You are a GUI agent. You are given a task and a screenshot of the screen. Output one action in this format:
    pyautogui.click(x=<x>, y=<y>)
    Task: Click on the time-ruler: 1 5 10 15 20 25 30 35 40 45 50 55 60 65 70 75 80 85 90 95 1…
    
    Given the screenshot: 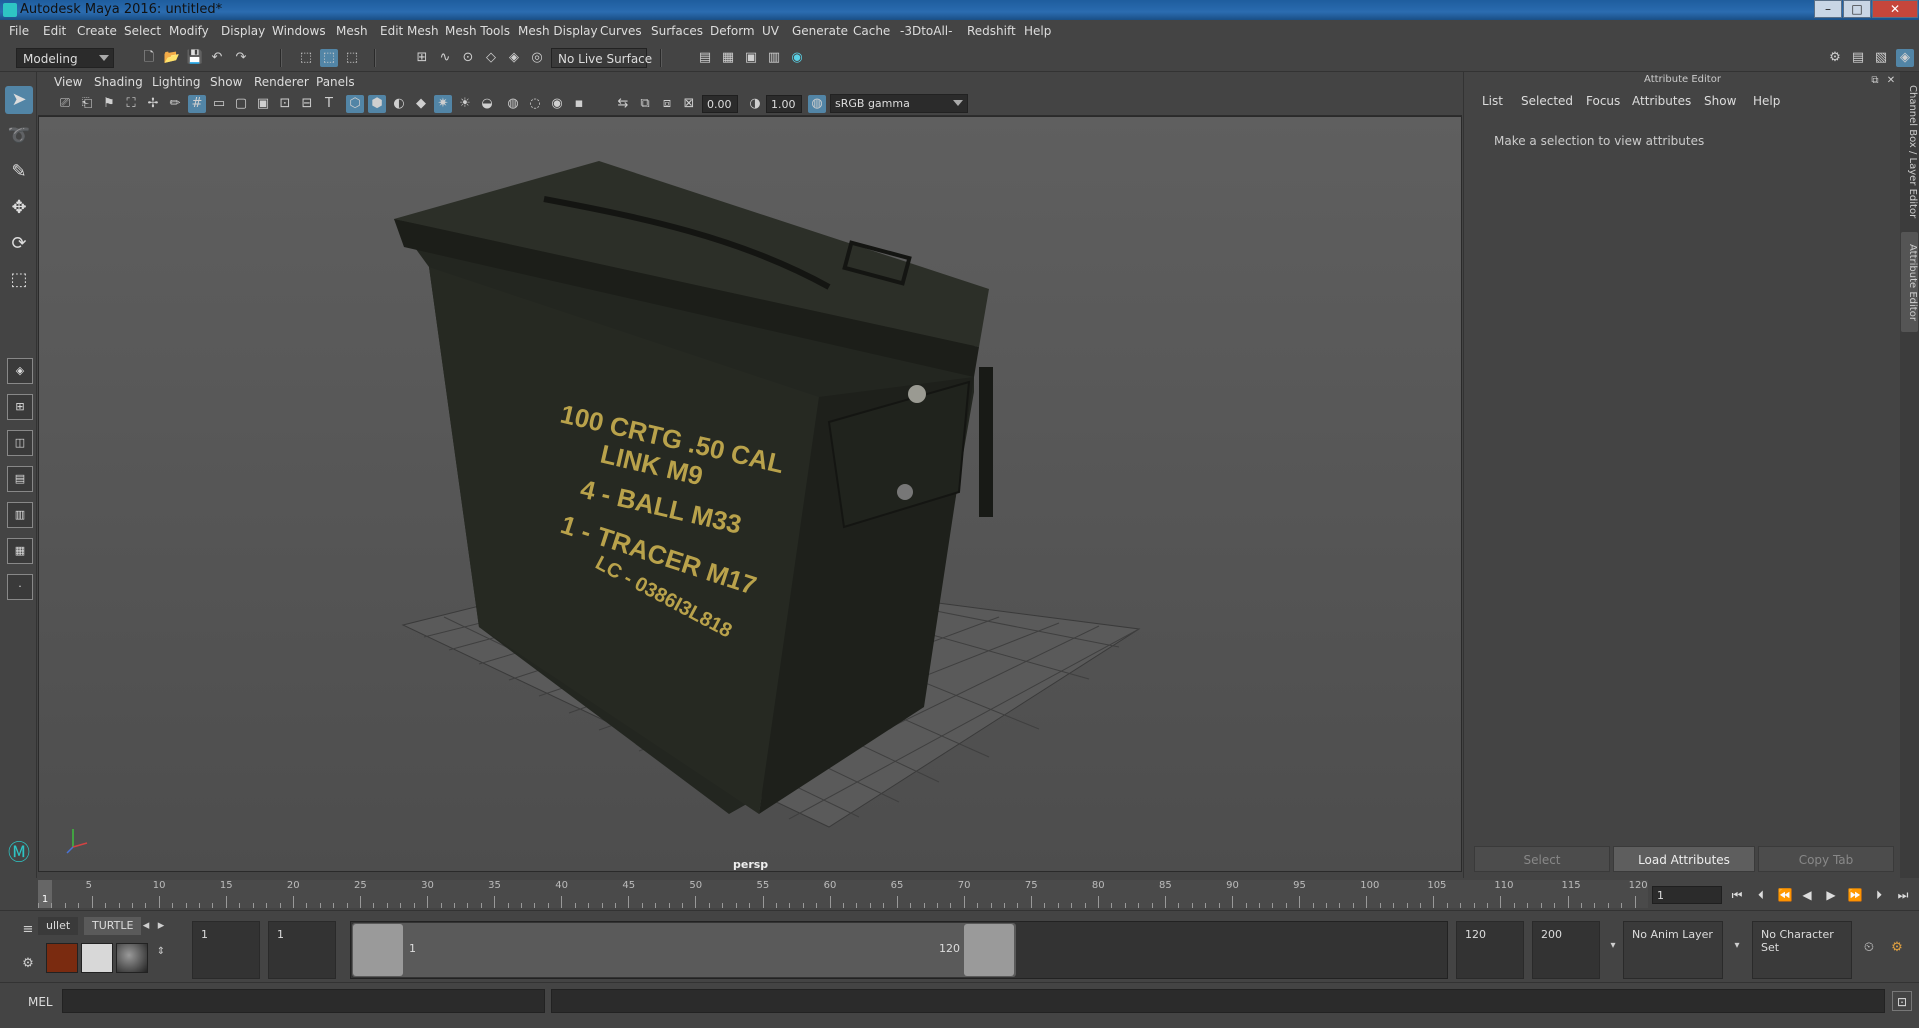 What is the action you would take?
    pyautogui.click(x=843, y=894)
    